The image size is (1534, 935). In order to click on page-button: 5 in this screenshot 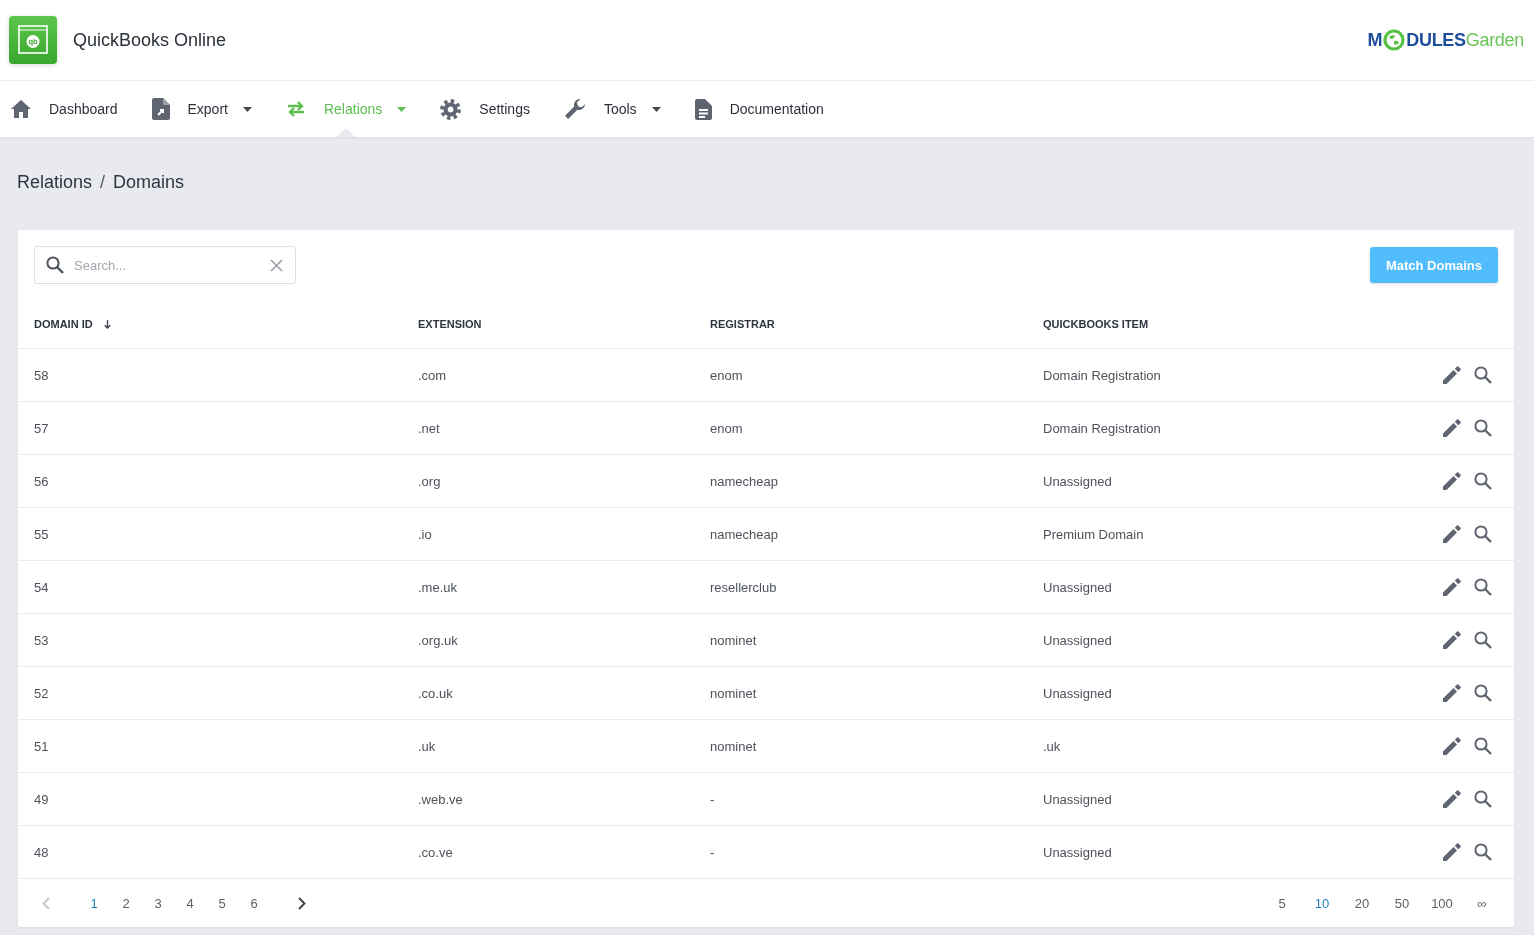, I will do `click(222, 903)`.